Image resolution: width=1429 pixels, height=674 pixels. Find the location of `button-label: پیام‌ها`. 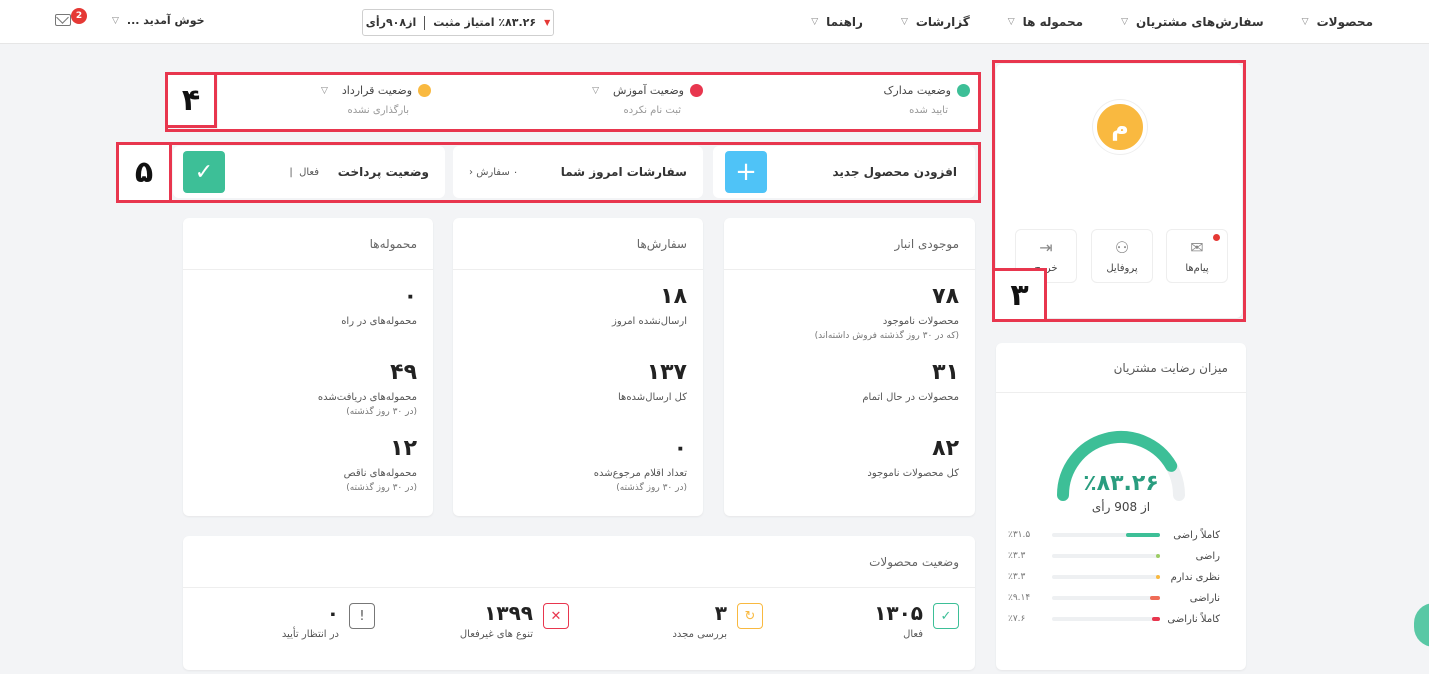

button-label: پیام‌ها is located at coordinates (1197, 268).